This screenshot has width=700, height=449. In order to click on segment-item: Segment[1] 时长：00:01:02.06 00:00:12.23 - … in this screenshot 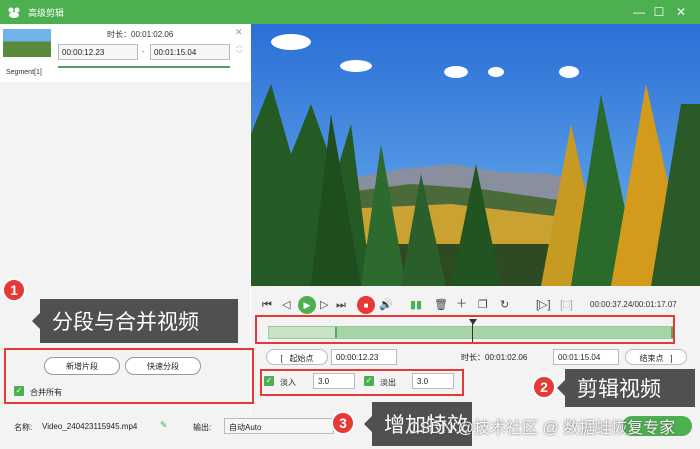, I will do `click(125, 53)`.